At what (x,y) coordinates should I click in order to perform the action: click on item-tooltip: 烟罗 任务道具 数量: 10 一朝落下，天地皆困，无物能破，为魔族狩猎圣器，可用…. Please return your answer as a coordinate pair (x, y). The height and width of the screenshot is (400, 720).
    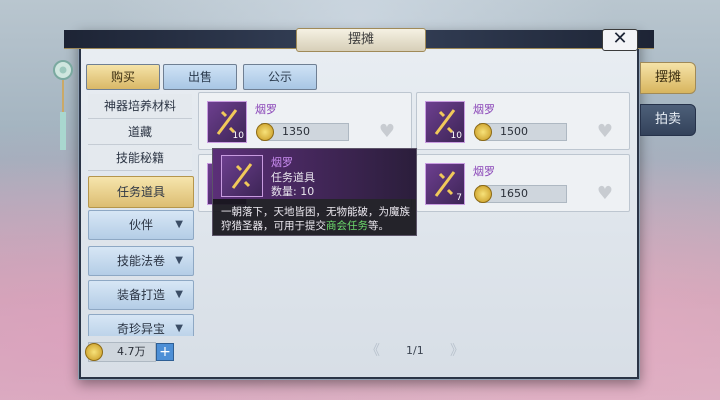
    Looking at the image, I should click on (314, 192).